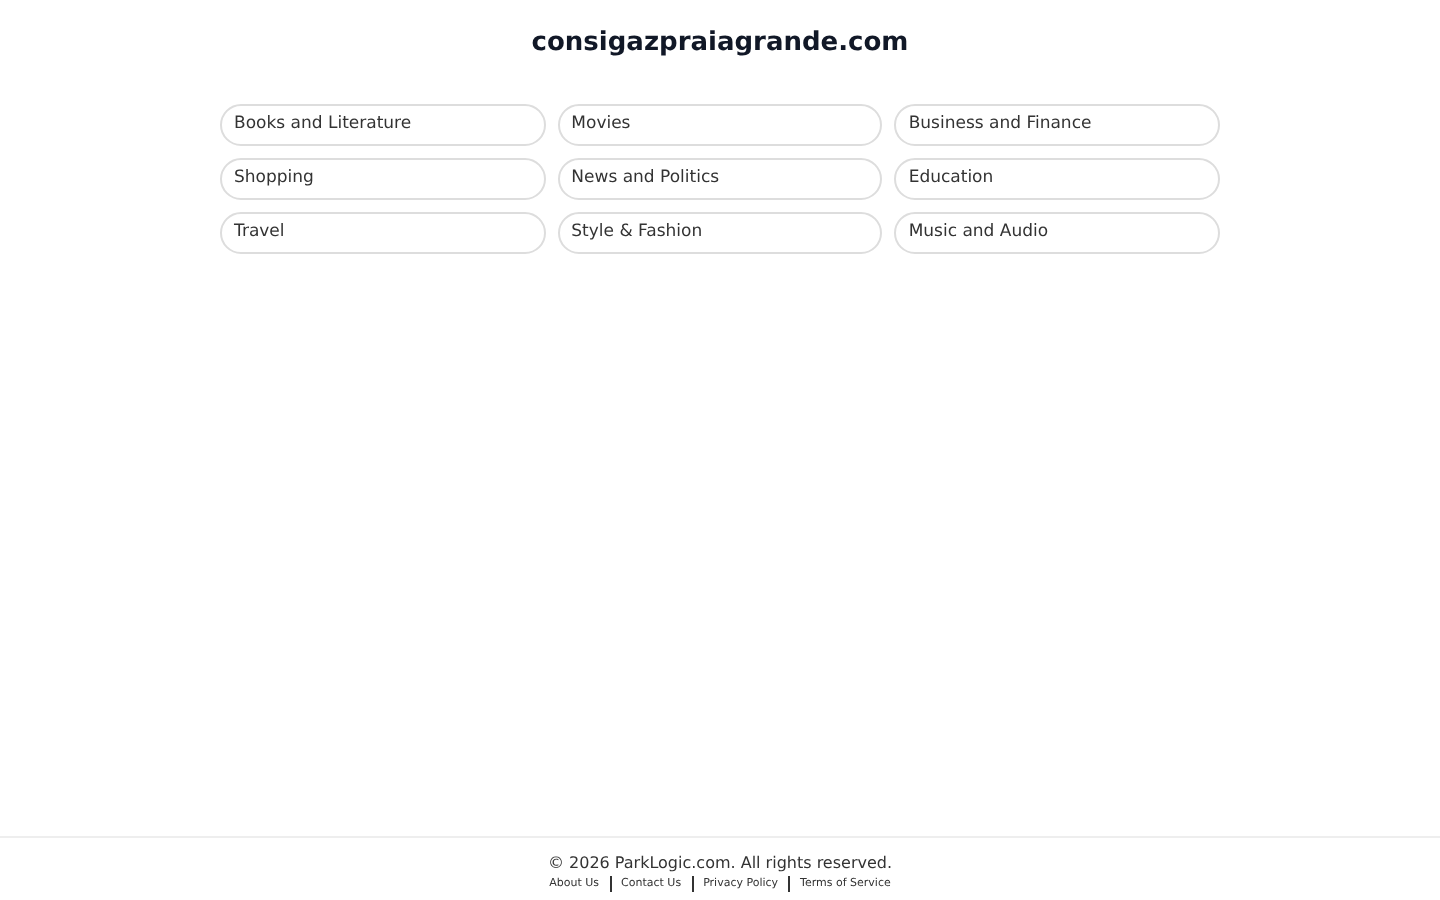  What do you see at coordinates (1057, 233) in the screenshot?
I see `category-link: Music and Audio` at bounding box center [1057, 233].